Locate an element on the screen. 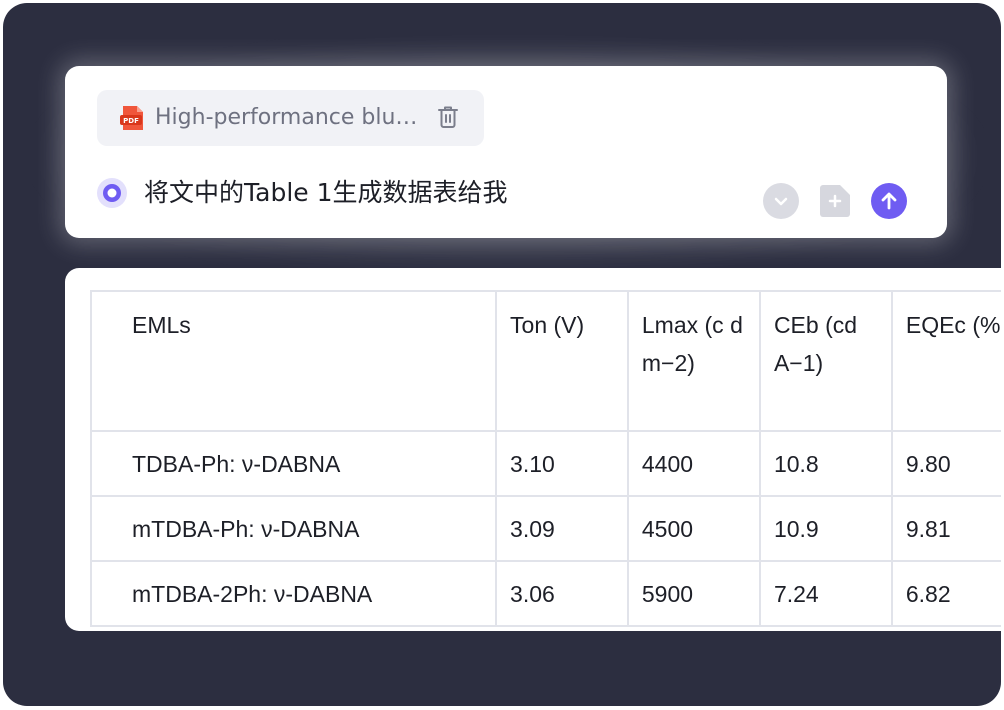 Image resolution: width=1004 pixels, height=710 pixels. arrow-up-icon is located at coordinates (889, 201).